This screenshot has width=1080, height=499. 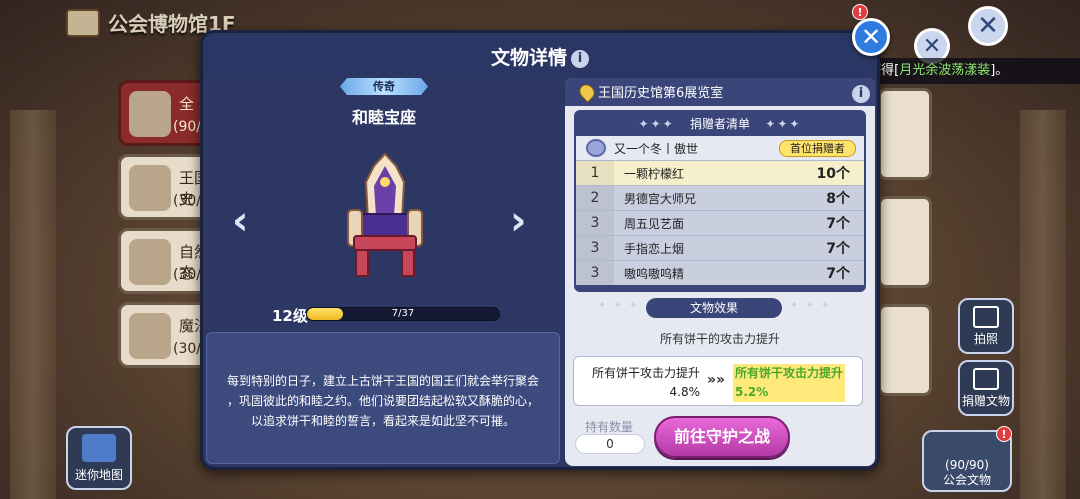 What do you see at coordinates (587, 91) in the screenshot?
I see `location-pin-icon` at bounding box center [587, 91].